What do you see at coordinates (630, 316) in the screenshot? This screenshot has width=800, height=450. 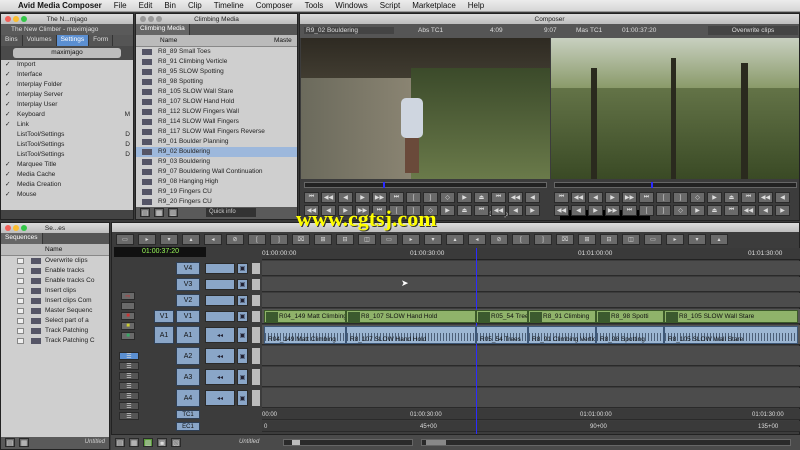 I see `video-clip: R8_98 Spotti` at bounding box center [630, 316].